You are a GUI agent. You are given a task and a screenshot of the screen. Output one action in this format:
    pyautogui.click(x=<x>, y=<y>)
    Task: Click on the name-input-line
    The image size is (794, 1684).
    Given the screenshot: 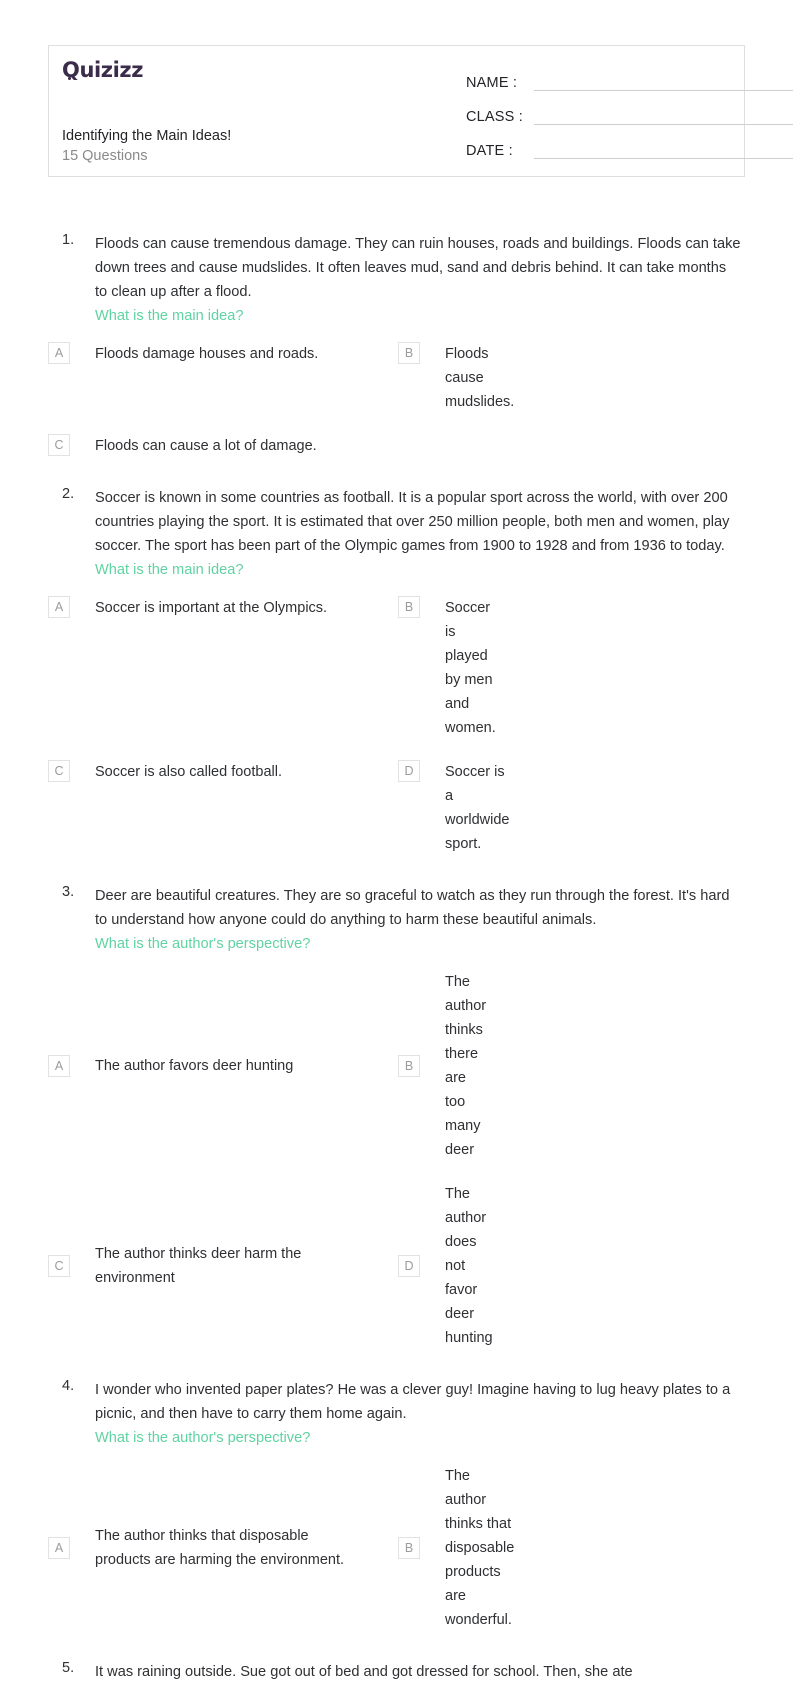 What is the action you would take?
    pyautogui.click(x=663, y=83)
    